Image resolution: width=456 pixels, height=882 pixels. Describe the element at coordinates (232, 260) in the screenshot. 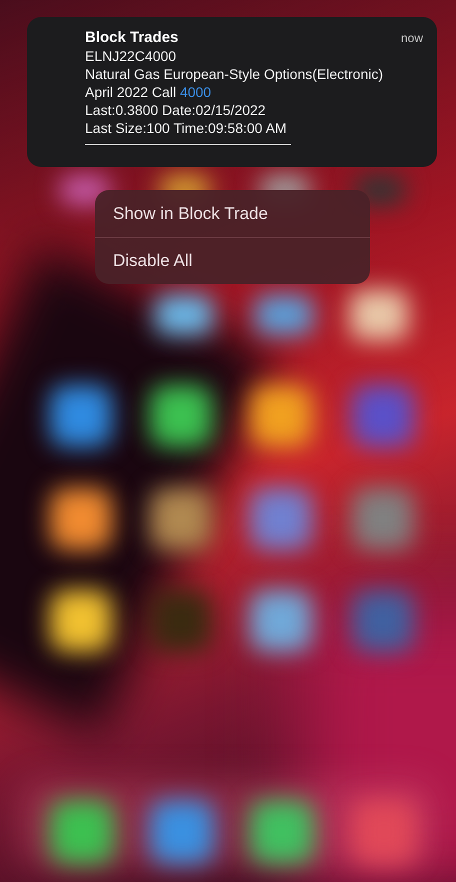

I see `menu-item: Disable All` at that location.